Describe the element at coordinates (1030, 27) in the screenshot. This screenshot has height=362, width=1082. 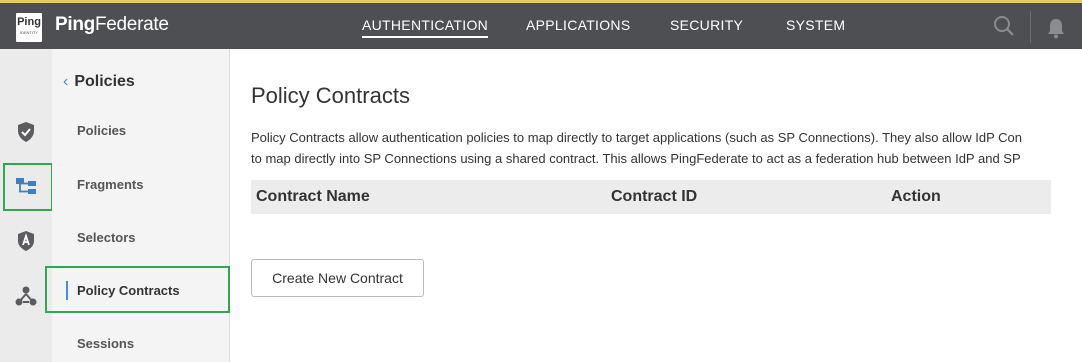
I see `topbar-divider` at that location.